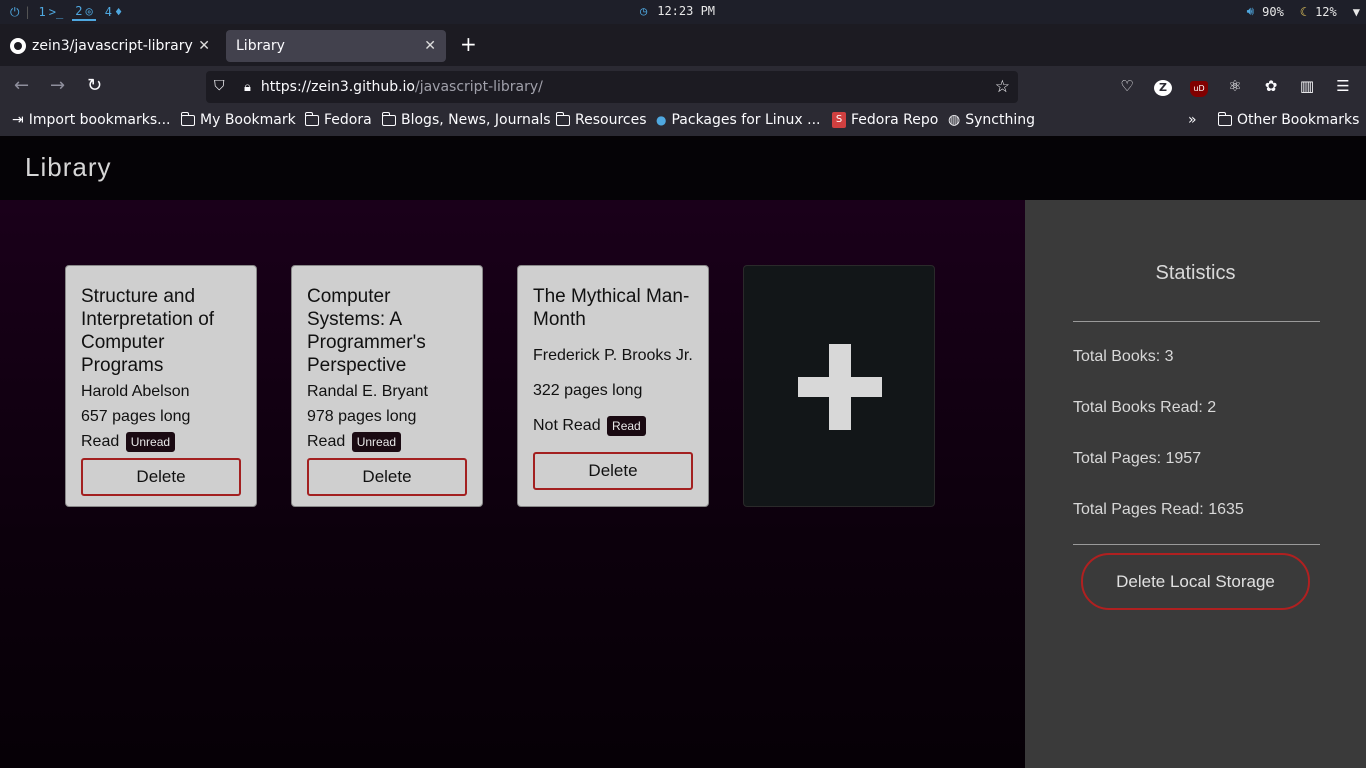  What do you see at coordinates (135, 391) in the screenshot?
I see `book-author: Harold Abelson` at bounding box center [135, 391].